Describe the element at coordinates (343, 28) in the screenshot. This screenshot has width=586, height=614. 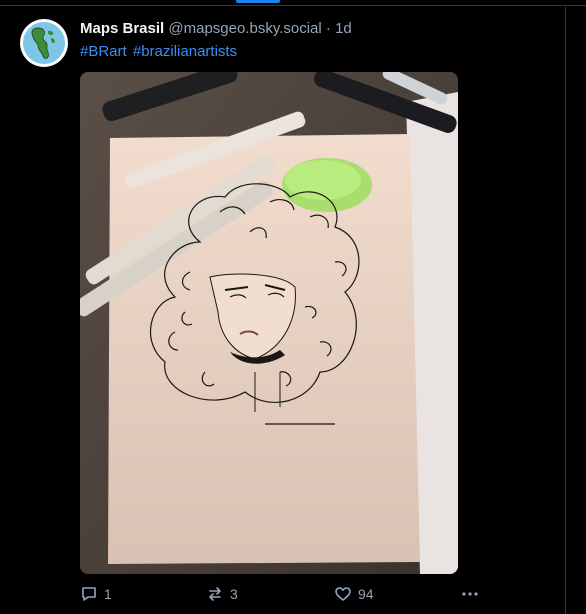
I see `post-timestamp: 1d` at that location.